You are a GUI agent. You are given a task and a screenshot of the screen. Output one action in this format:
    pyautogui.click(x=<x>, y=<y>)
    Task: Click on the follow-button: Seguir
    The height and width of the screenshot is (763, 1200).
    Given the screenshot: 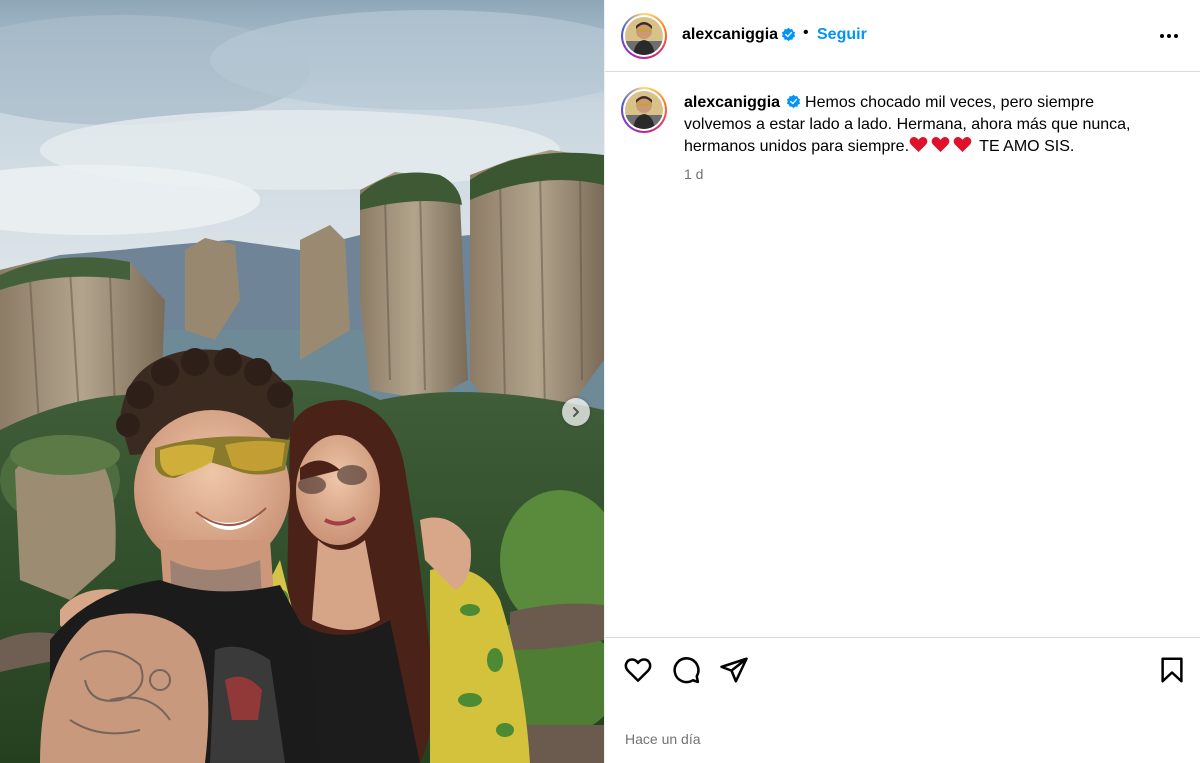 What is the action you would take?
    pyautogui.click(x=842, y=35)
    